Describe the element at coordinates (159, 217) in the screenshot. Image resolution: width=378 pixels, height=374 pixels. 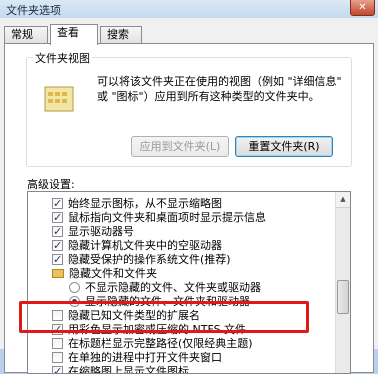
I see `list-item: 鼠标指向文件夹和桌面项时显示提示信息` at that location.